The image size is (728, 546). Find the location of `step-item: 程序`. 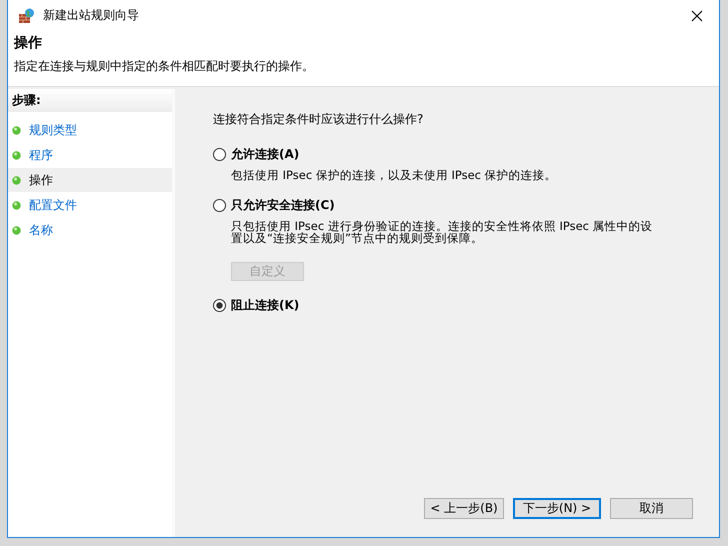

step-item: 程序 is located at coordinates (90, 155).